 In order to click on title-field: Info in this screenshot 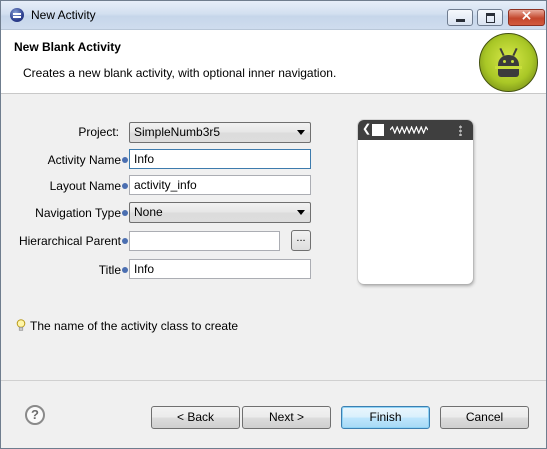, I will do `click(220, 269)`.